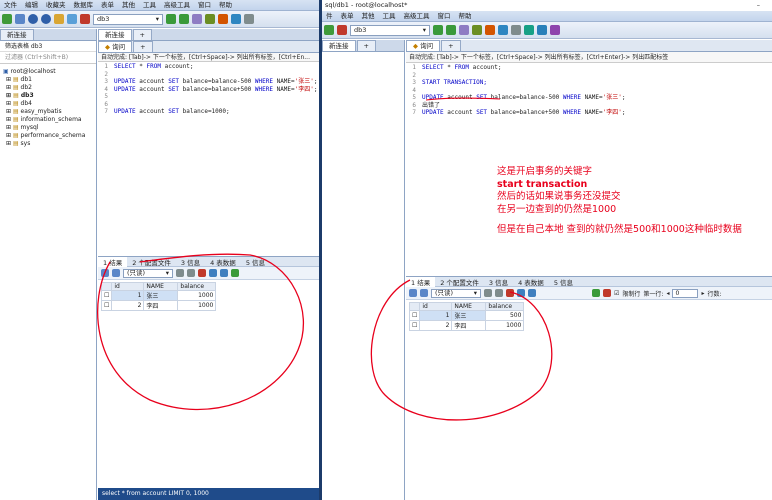 This screenshot has width=772, height=500. What do you see at coordinates (436, 306) in the screenshot?
I see `column-header: id` at bounding box center [436, 306].